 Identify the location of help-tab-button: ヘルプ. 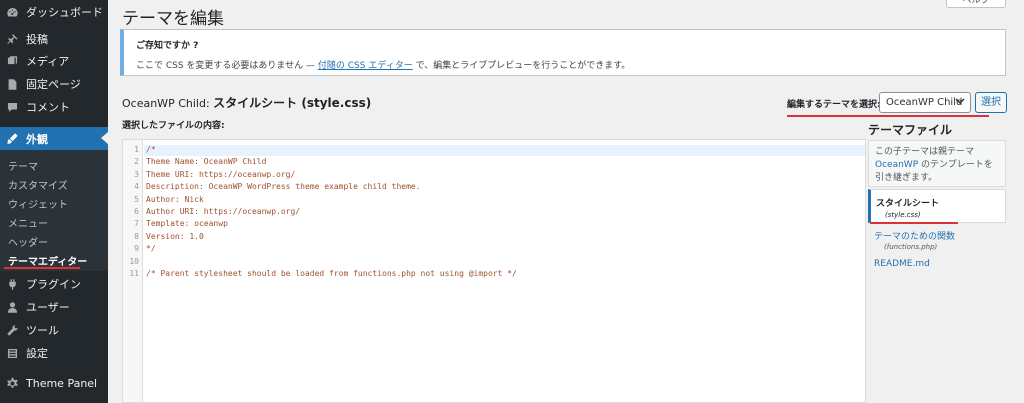
(976, 4).